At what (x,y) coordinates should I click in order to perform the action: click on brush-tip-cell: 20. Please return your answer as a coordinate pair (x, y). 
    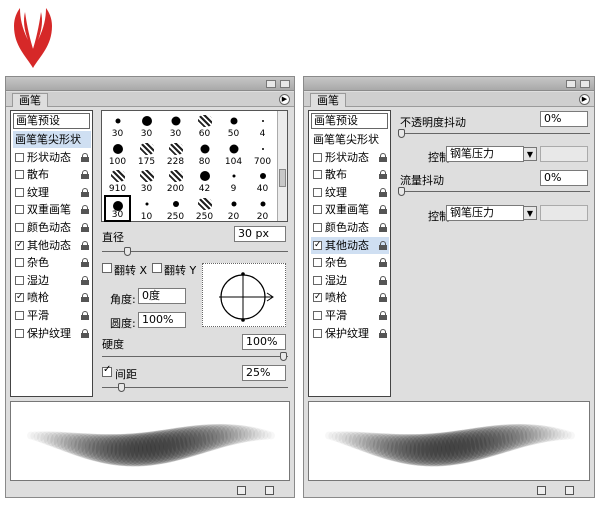
    Looking at the image, I should click on (233, 208).